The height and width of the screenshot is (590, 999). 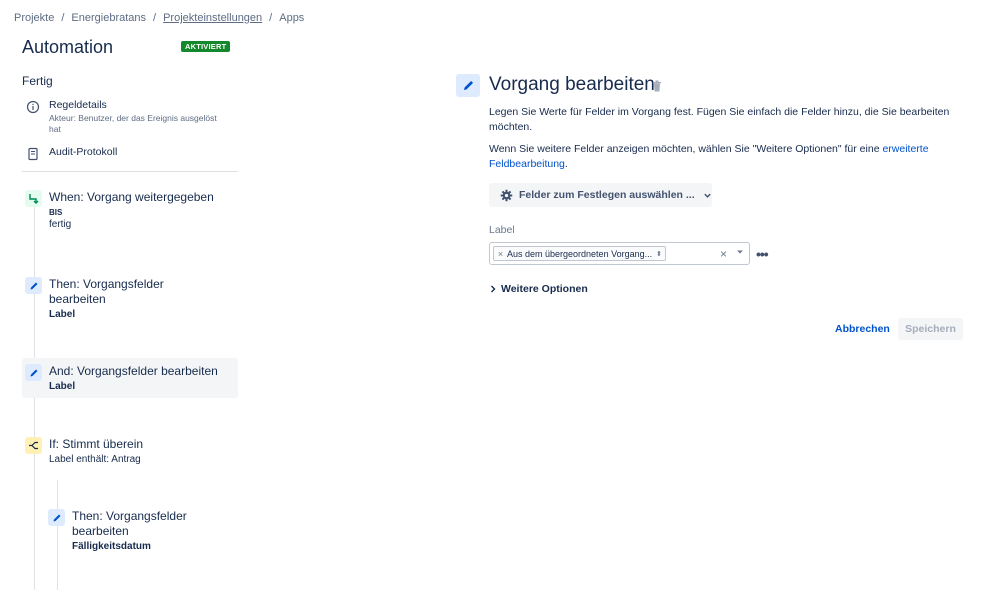 What do you see at coordinates (762, 254) in the screenshot?
I see `more-actions-icon: •••` at bounding box center [762, 254].